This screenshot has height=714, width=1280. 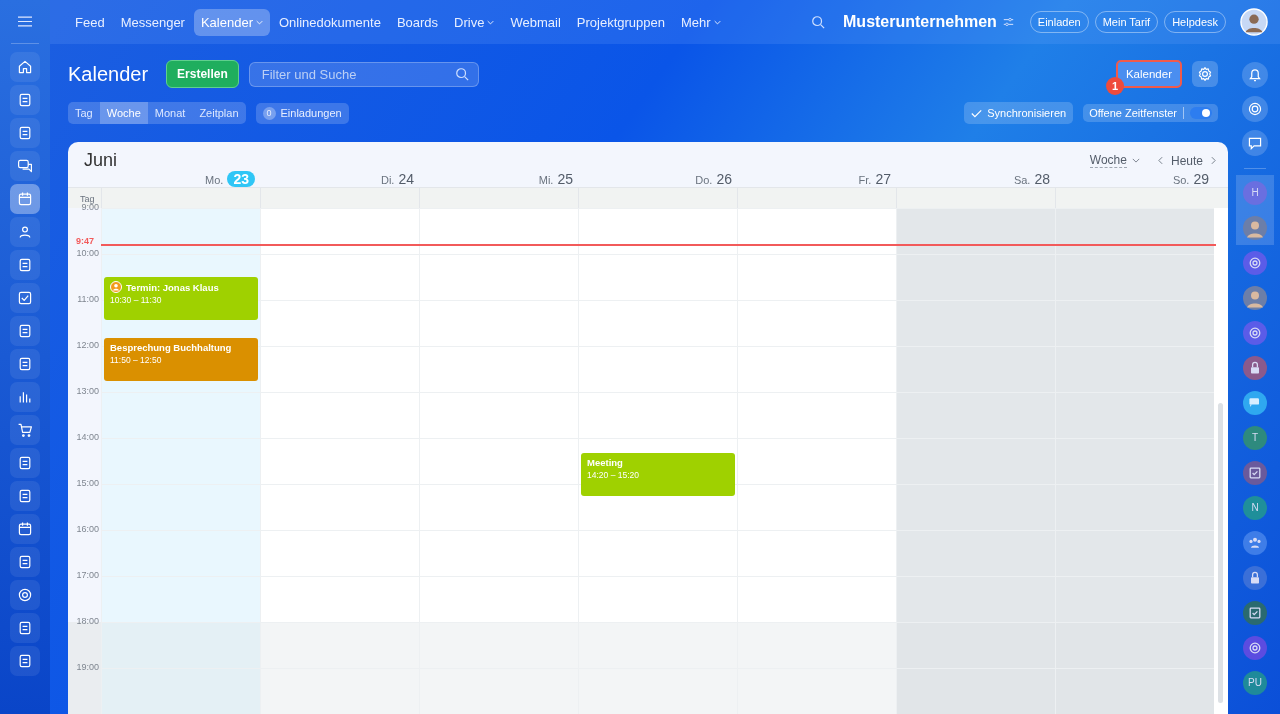 What do you see at coordinates (620, 22) in the screenshot?
I see `nav-tab: Projektgruppen` at bounding box center [620, 22].